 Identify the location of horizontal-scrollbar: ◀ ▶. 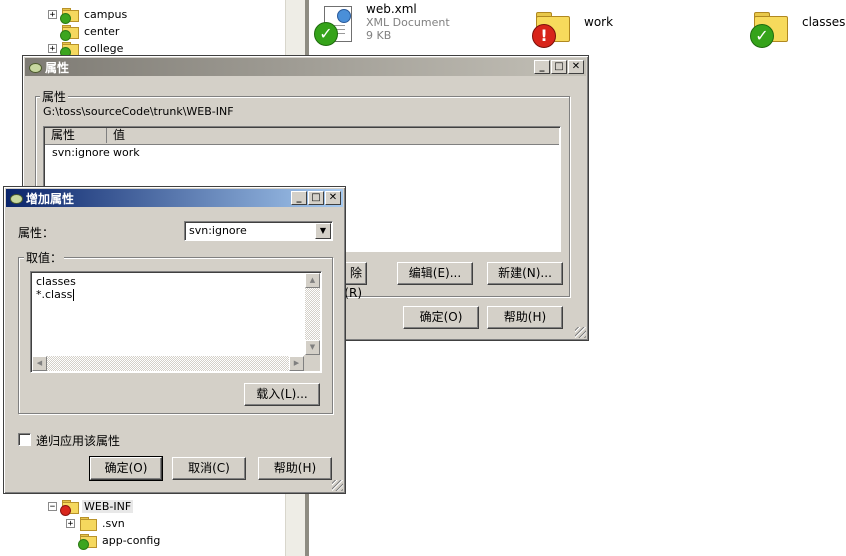
(168, 363).